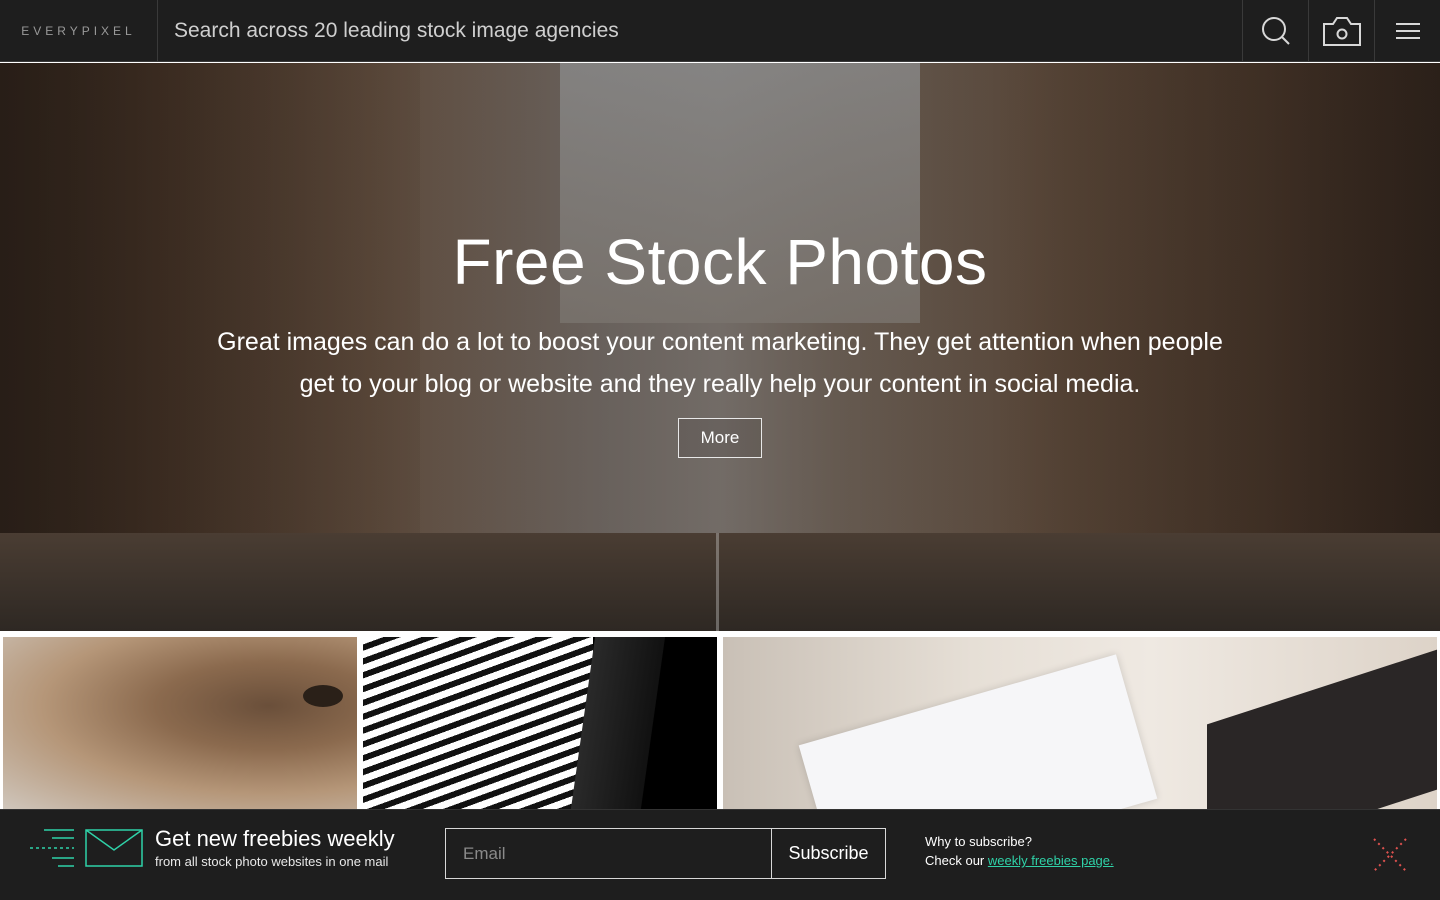 Image resolution: width=1440 pixels, height=900 pixels. What do you see at coordinates (608, 853) in the screenshot?
I see `email-field` at bounding box center [608, 853].